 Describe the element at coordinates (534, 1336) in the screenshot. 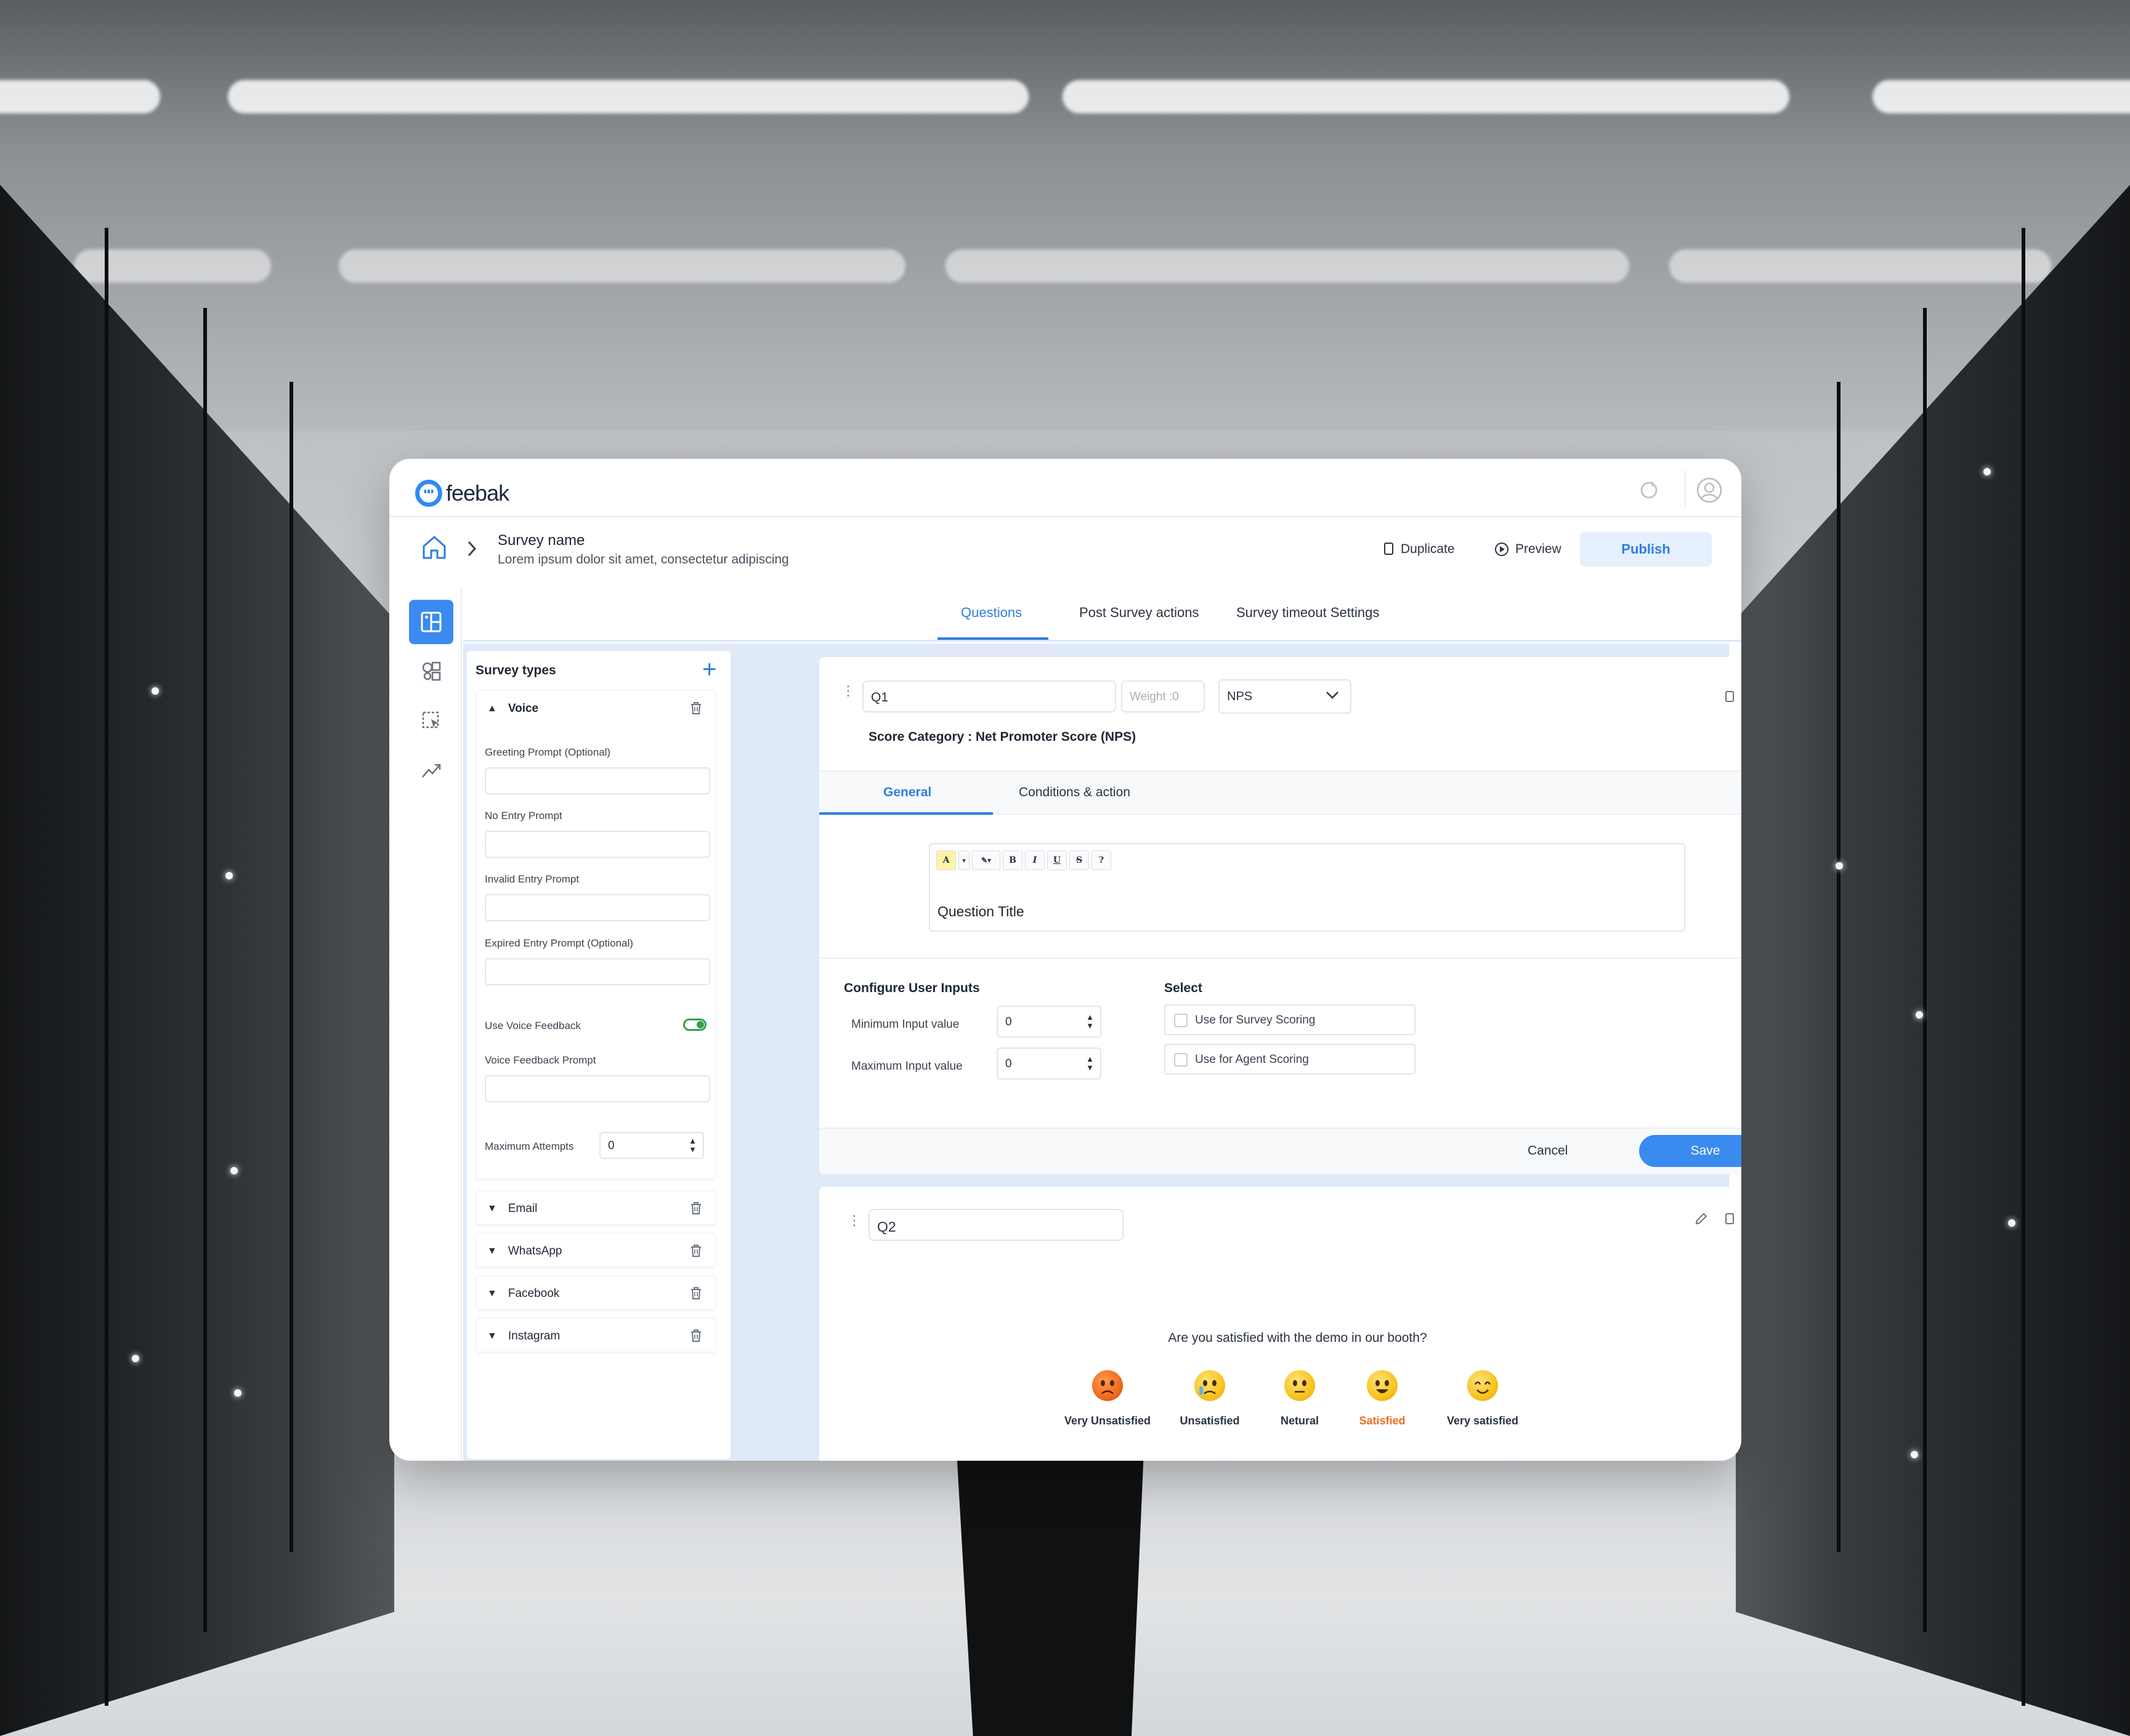

I see `instagram-label: Instagram` at that location.